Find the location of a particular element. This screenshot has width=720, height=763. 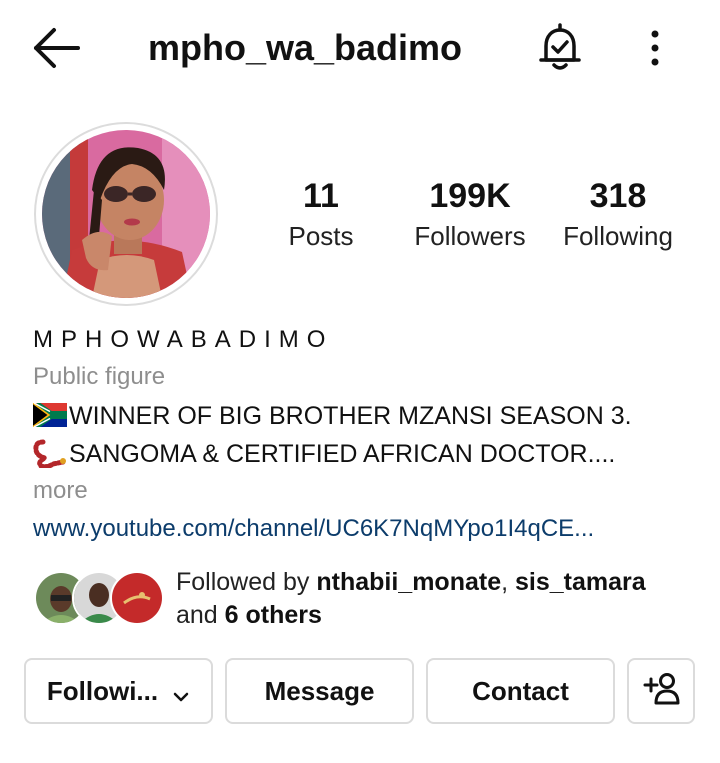

add-user-button is located at coordinates (661, 691).